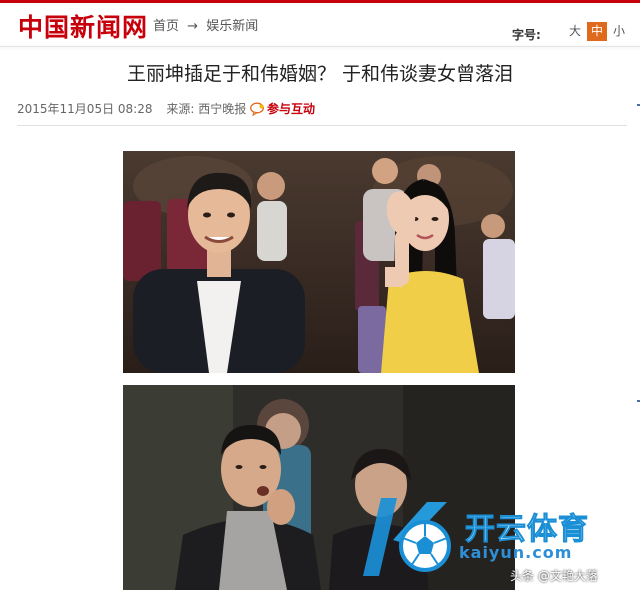 This screenshot has height=590, width=640. Describe the element at coordinates (166, 26) in the screenshot. I see `breadcrumb-home-link: 首页` at that location.